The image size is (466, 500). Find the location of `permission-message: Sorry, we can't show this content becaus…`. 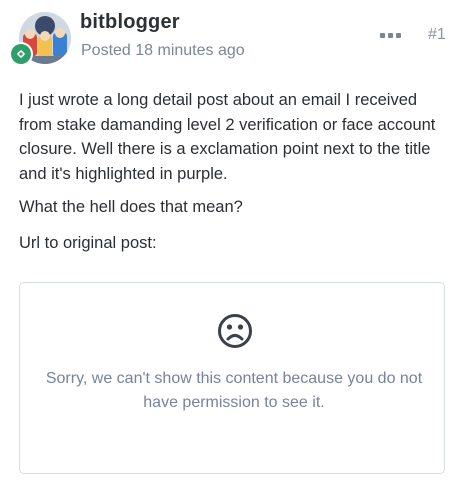

permission-message: Sorry, we can't show this content becaus… is located at coordinates (234, 390).